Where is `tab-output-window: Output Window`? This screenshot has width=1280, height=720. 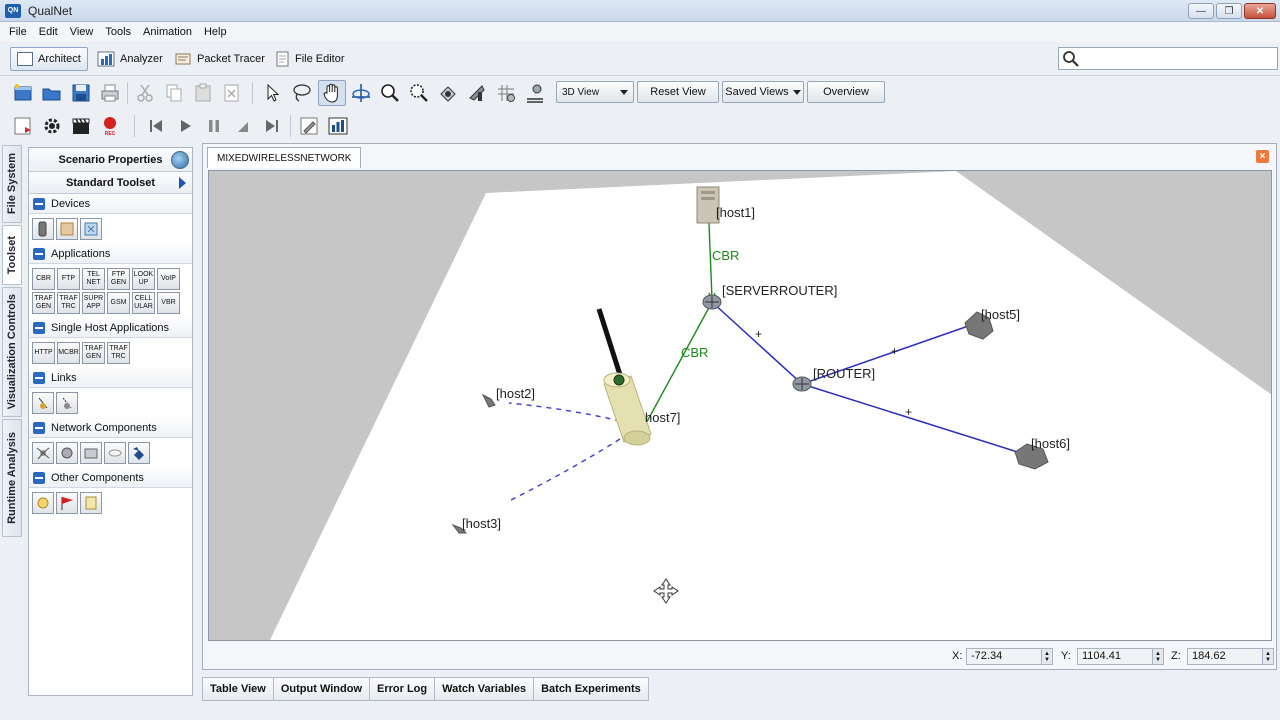
tab-output-window: Output Window is located at coordinates (321, 689).